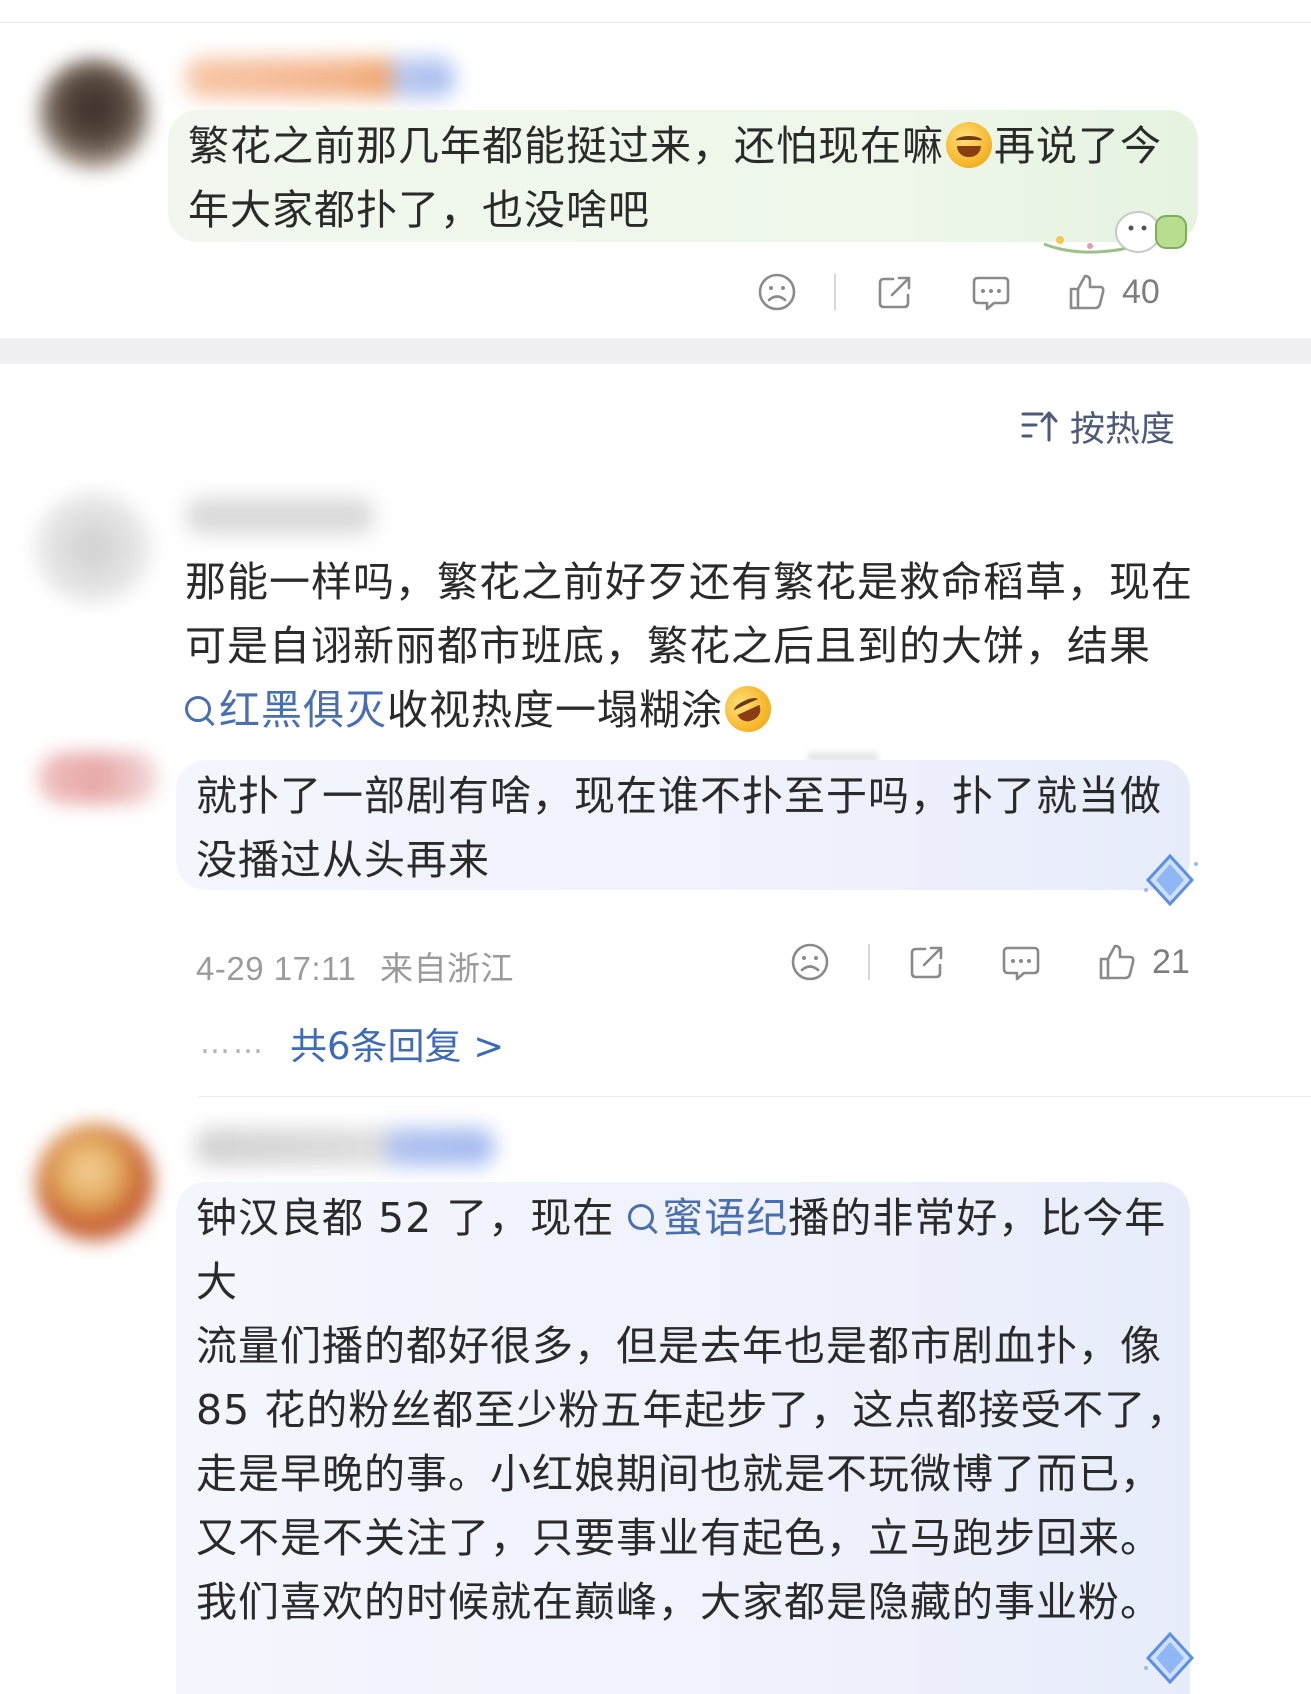 This screenshot has height=1694, width=1311. Describe the element at coordinates (566, 146) in the screenshot. I see `comment-text: 繁花之前那几年都能挺过来，还怕现在嘛` at that location.